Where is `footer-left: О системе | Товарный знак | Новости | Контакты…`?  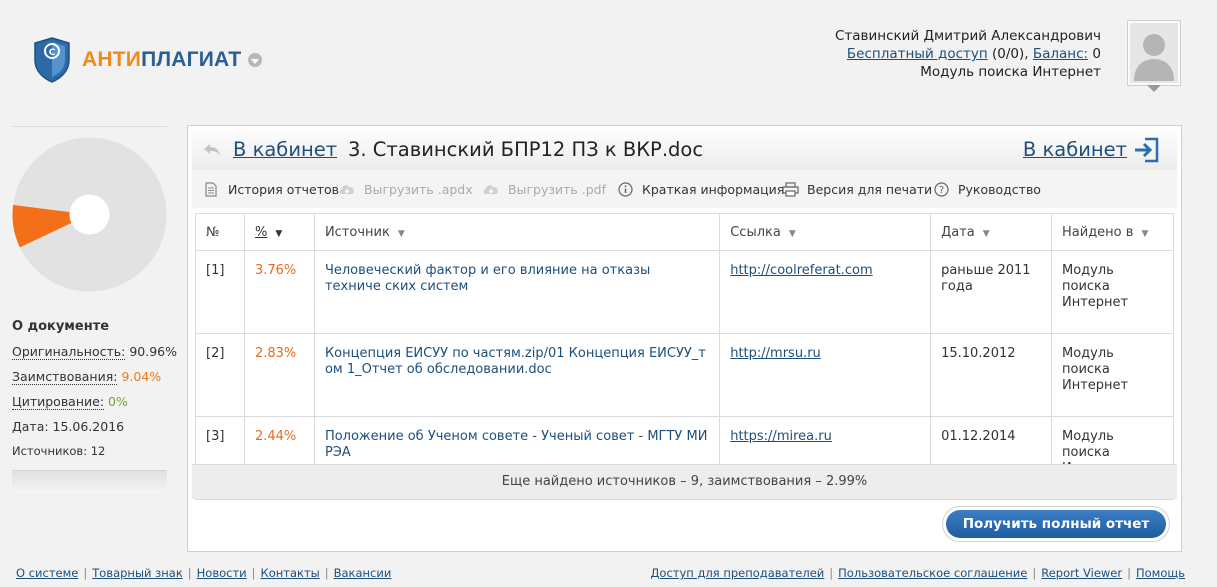
footer-left: О системе | Товарный знак | Новости | Контакты… is located at coordinates (204, 573).